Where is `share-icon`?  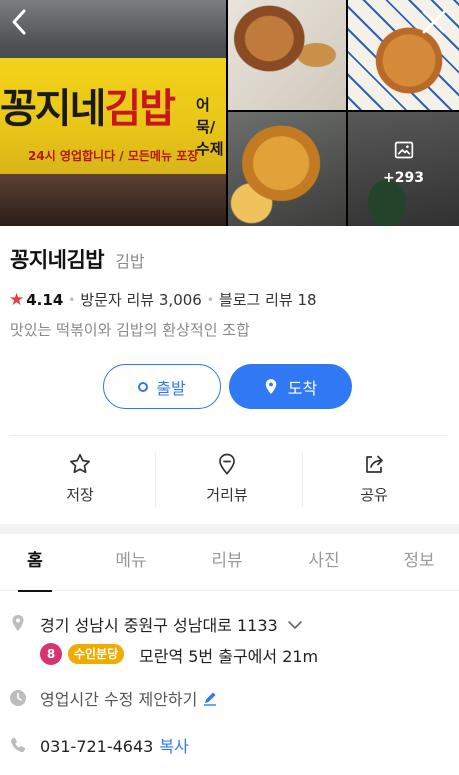 share-icon is located at coordinates (374, 464).